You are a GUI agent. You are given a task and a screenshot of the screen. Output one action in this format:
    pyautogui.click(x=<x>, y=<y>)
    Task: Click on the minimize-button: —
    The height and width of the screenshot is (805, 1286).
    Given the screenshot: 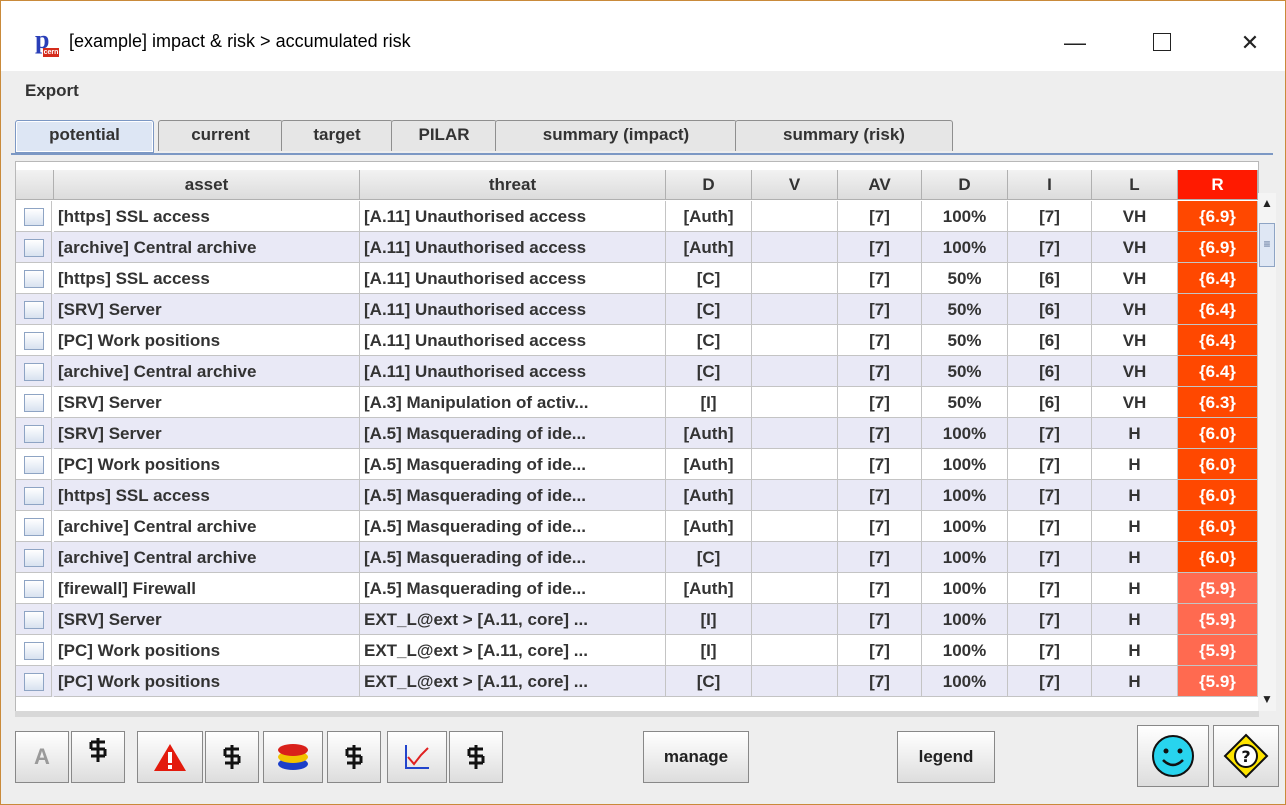 What is the action you would take?
    pyautogui.click(x=1075, y=43)
    